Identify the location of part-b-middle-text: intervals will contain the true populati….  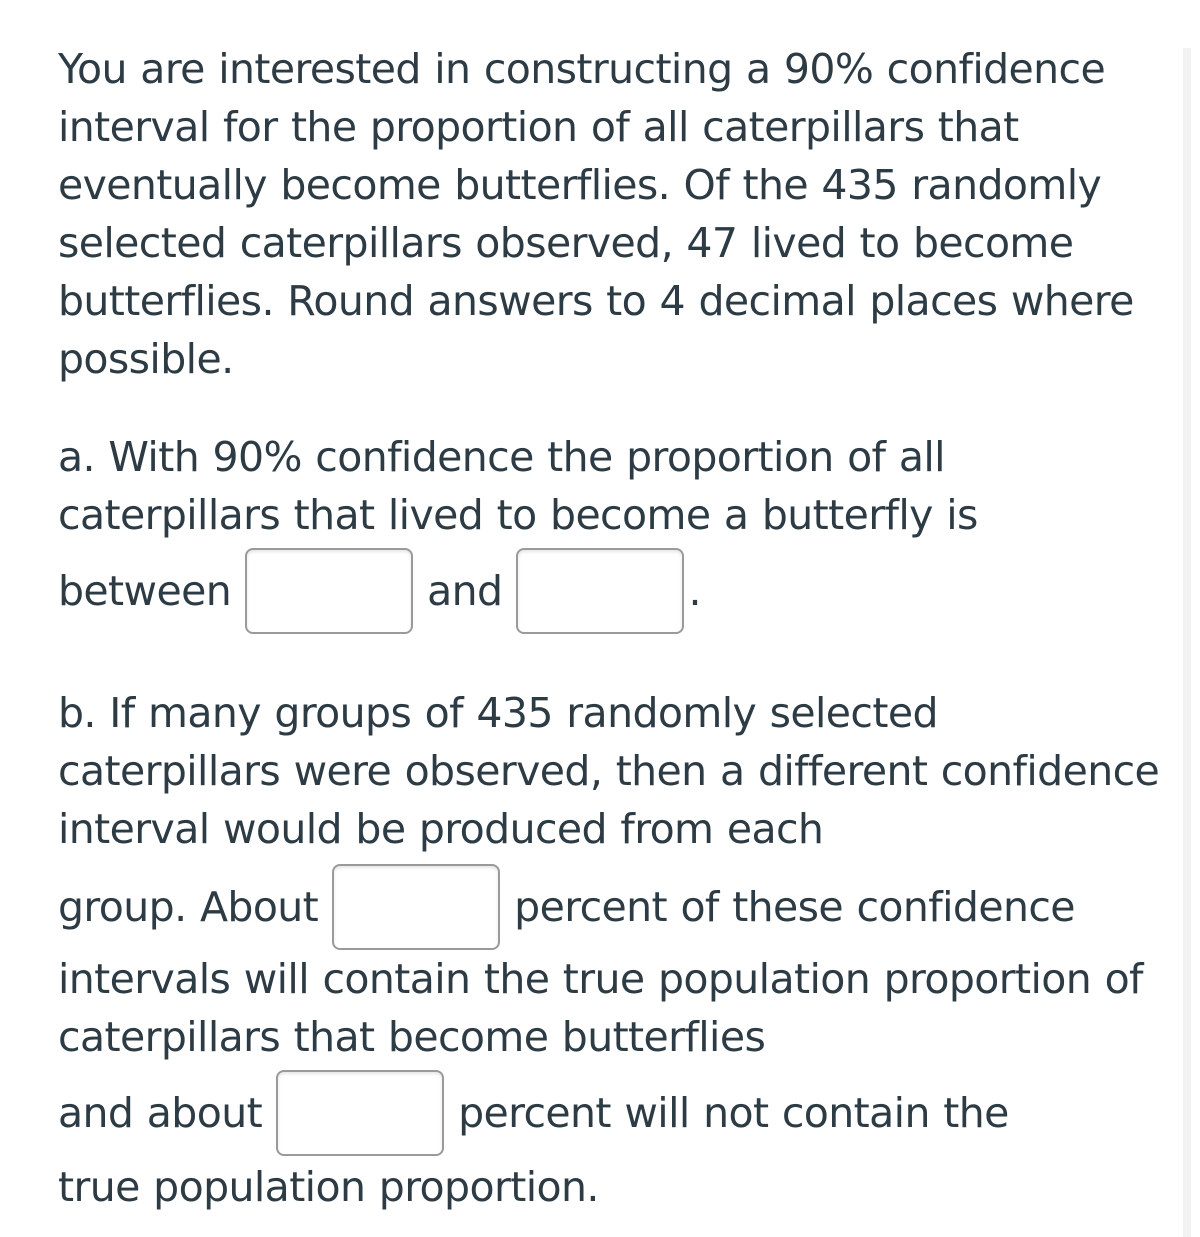
(600, 1008).